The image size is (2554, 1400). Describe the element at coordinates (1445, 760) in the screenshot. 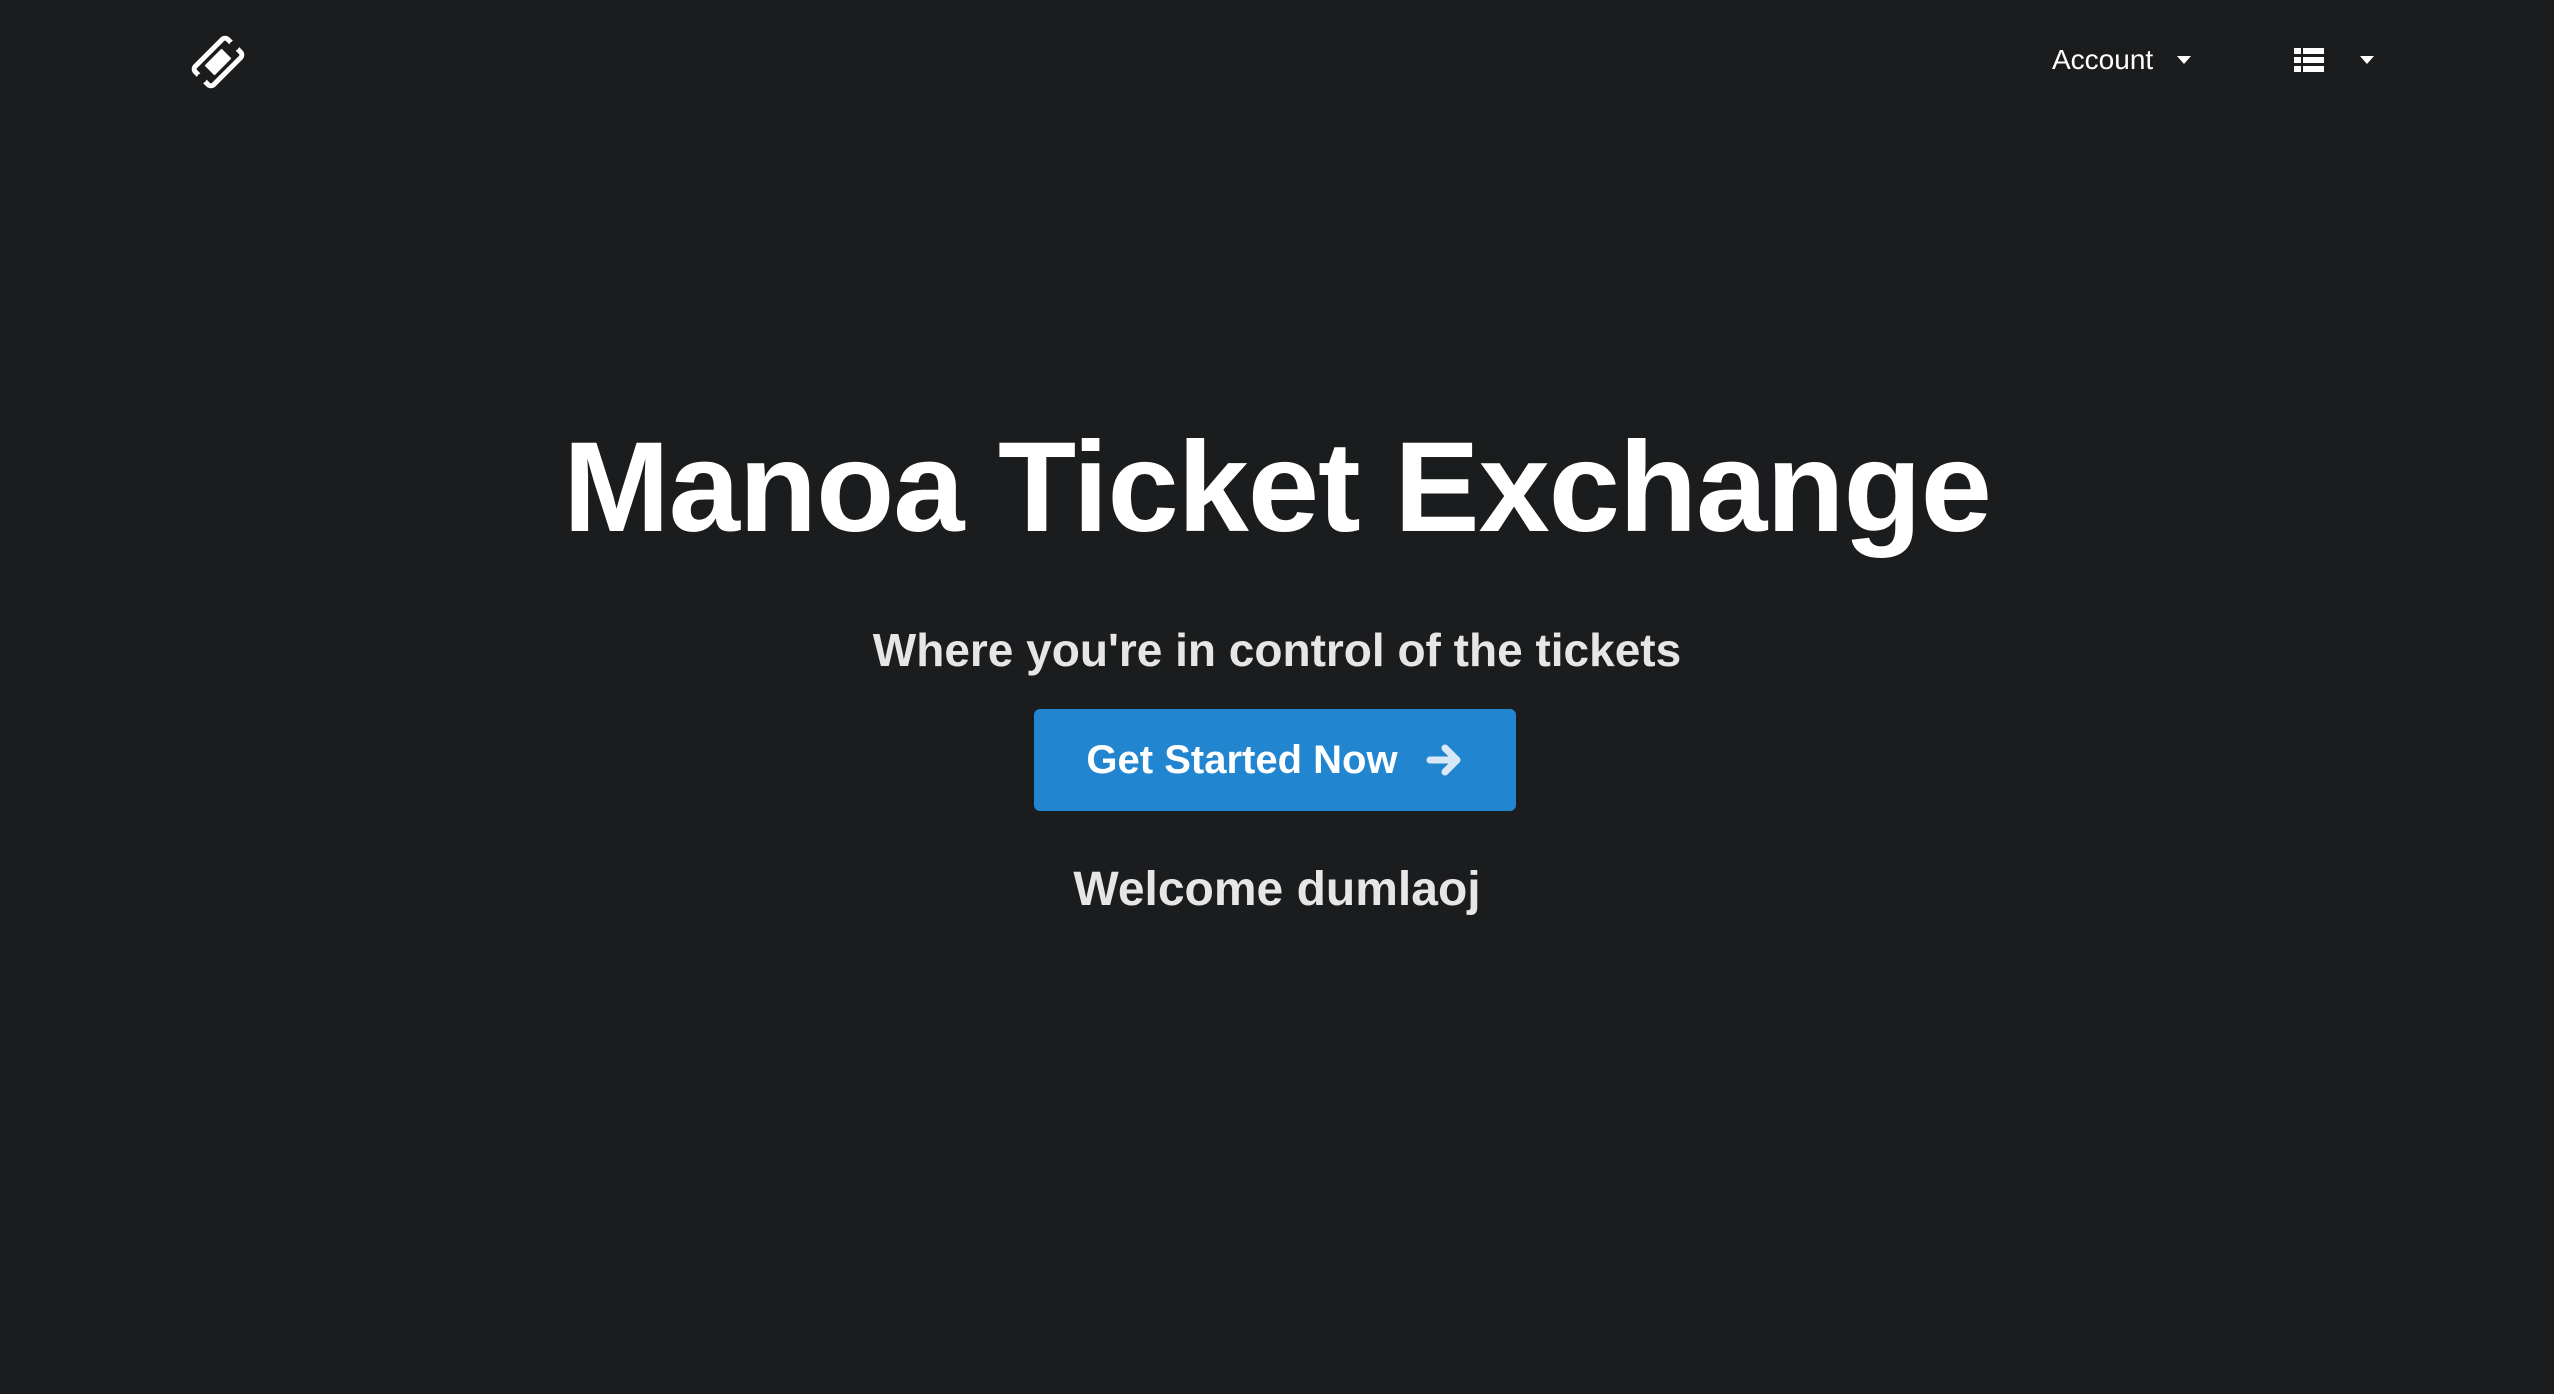

I see `arrow-right-icon` at that location.